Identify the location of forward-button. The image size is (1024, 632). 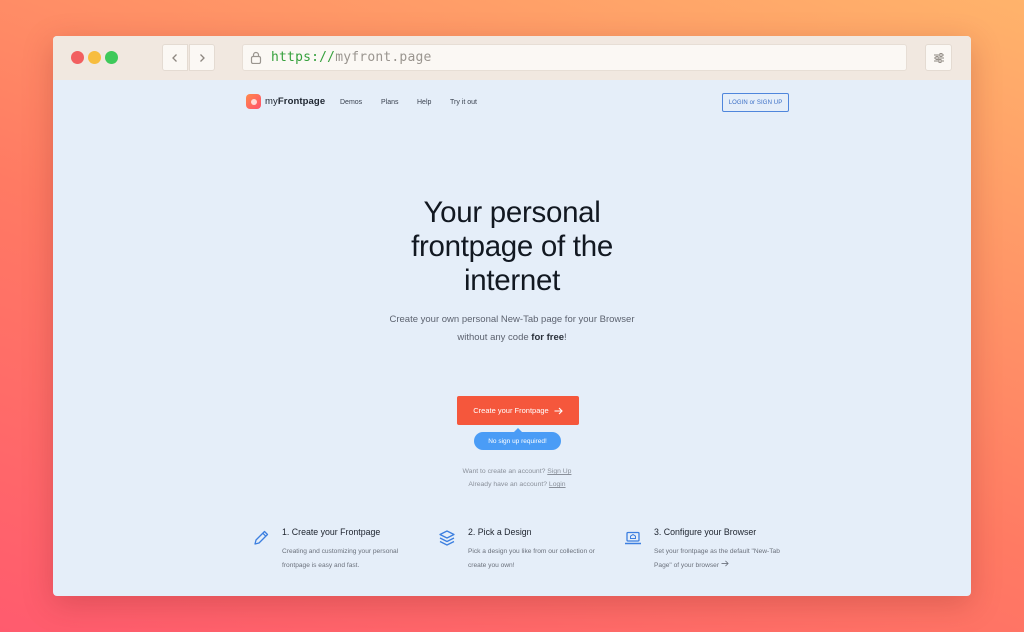
(202, 57).